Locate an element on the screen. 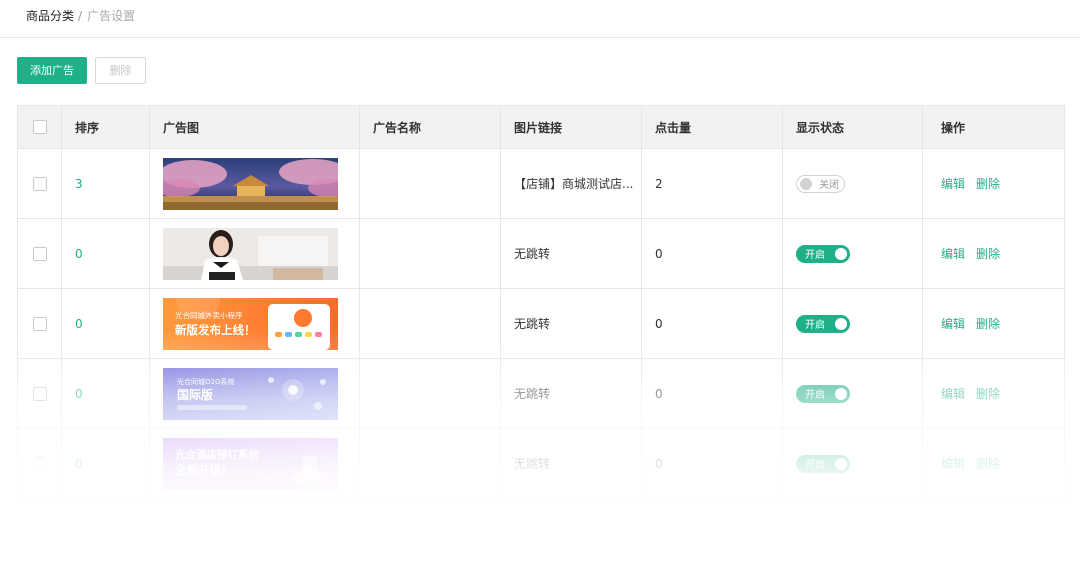  image-cell: 光合同城外卖小程序 新版发布上线！ is located at coordinates (255, 324).